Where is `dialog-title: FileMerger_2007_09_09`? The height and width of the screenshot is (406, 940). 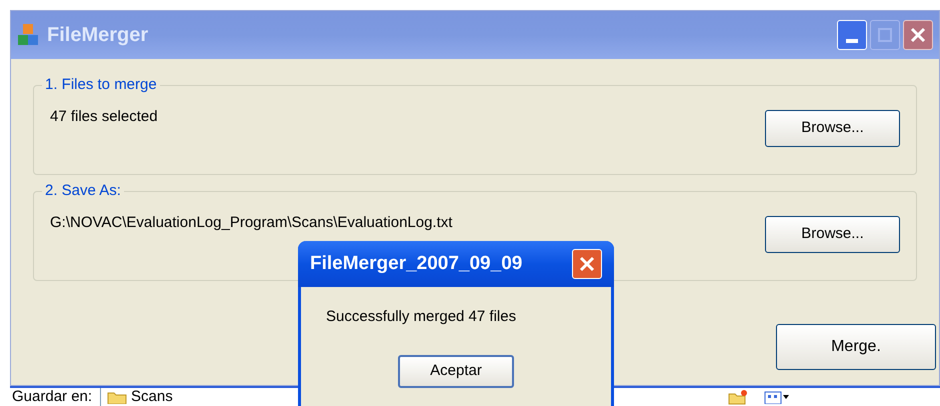 dialog-title: FileMerger_2007_09_09 is located at coordinates (416, 264).